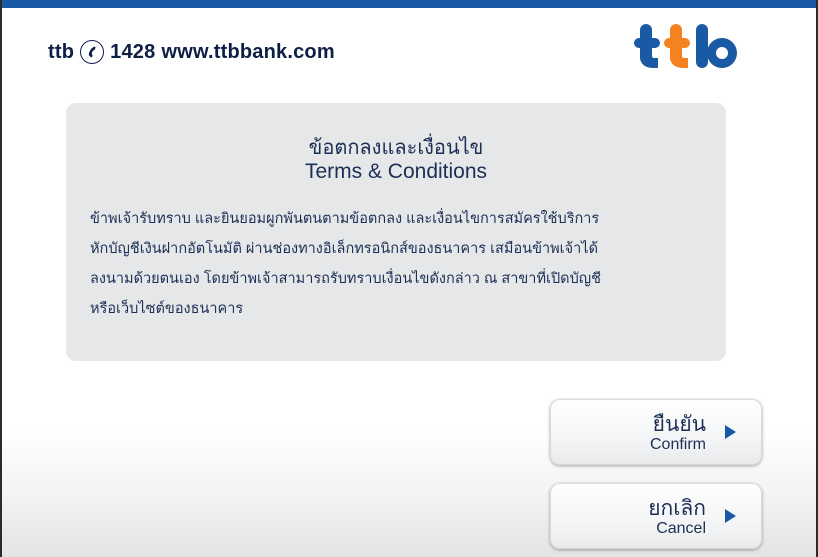  What do you see at coordinates (167, 309) in the screenshot?
I see `terms-line: หรือเว็บไซต์ของธนาคาร` at bounding box center [167, 309].